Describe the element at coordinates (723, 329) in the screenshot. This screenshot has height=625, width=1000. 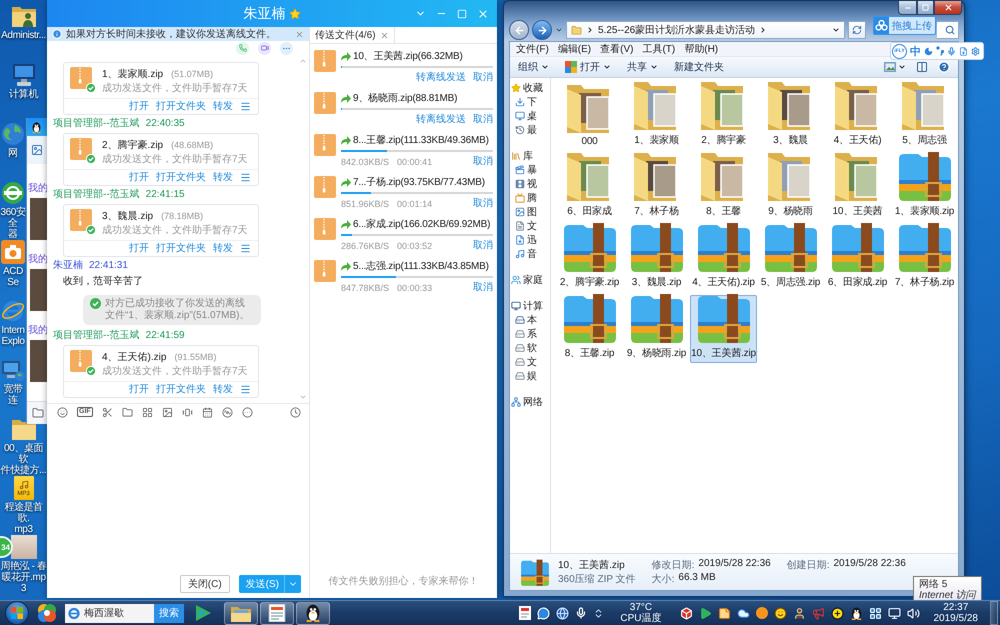
I see `zip-file-item: 10、王美茜.zip` at that location.